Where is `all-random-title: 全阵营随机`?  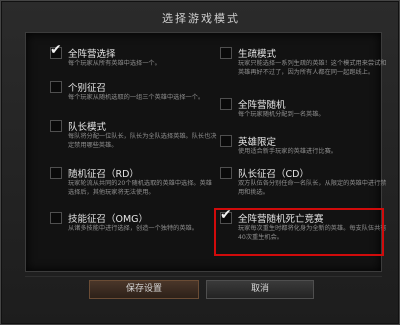 all-random-title: 全阵营随机 is located at coordinates (262, 105).